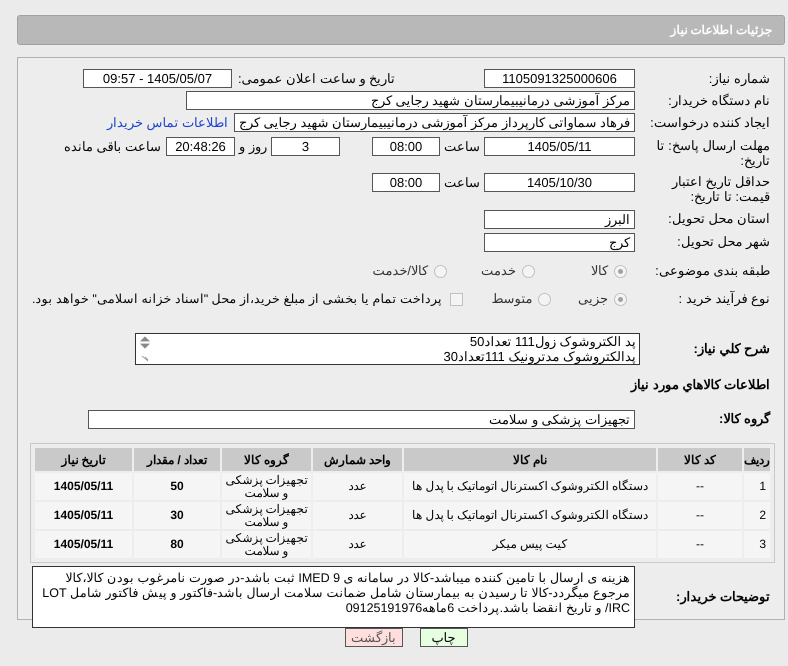 Image resolution: width=788 pixels, height=666 pixels. I want to click on option-label: جزیی, so click(593, 299).